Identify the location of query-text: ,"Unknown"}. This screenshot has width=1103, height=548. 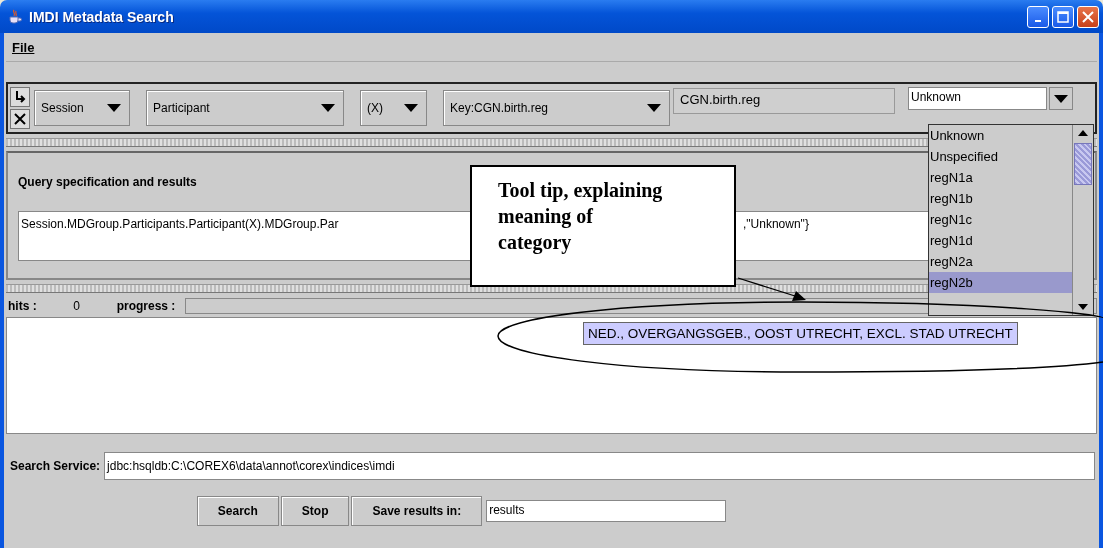
(776, 224).